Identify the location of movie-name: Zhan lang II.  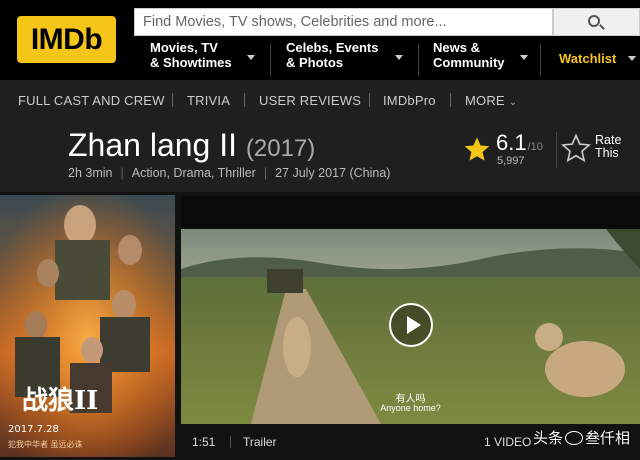
(152, 145).